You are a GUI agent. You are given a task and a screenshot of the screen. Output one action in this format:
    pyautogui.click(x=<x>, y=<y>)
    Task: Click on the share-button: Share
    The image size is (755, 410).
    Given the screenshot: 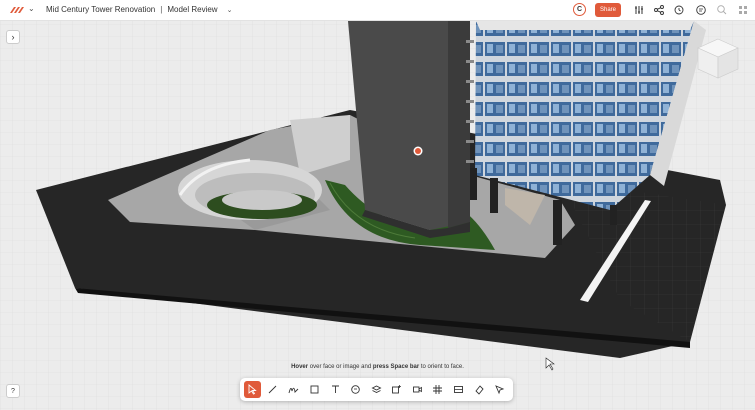 What is the action you would take?
    pyautogui.click(x=608, y=10)
    